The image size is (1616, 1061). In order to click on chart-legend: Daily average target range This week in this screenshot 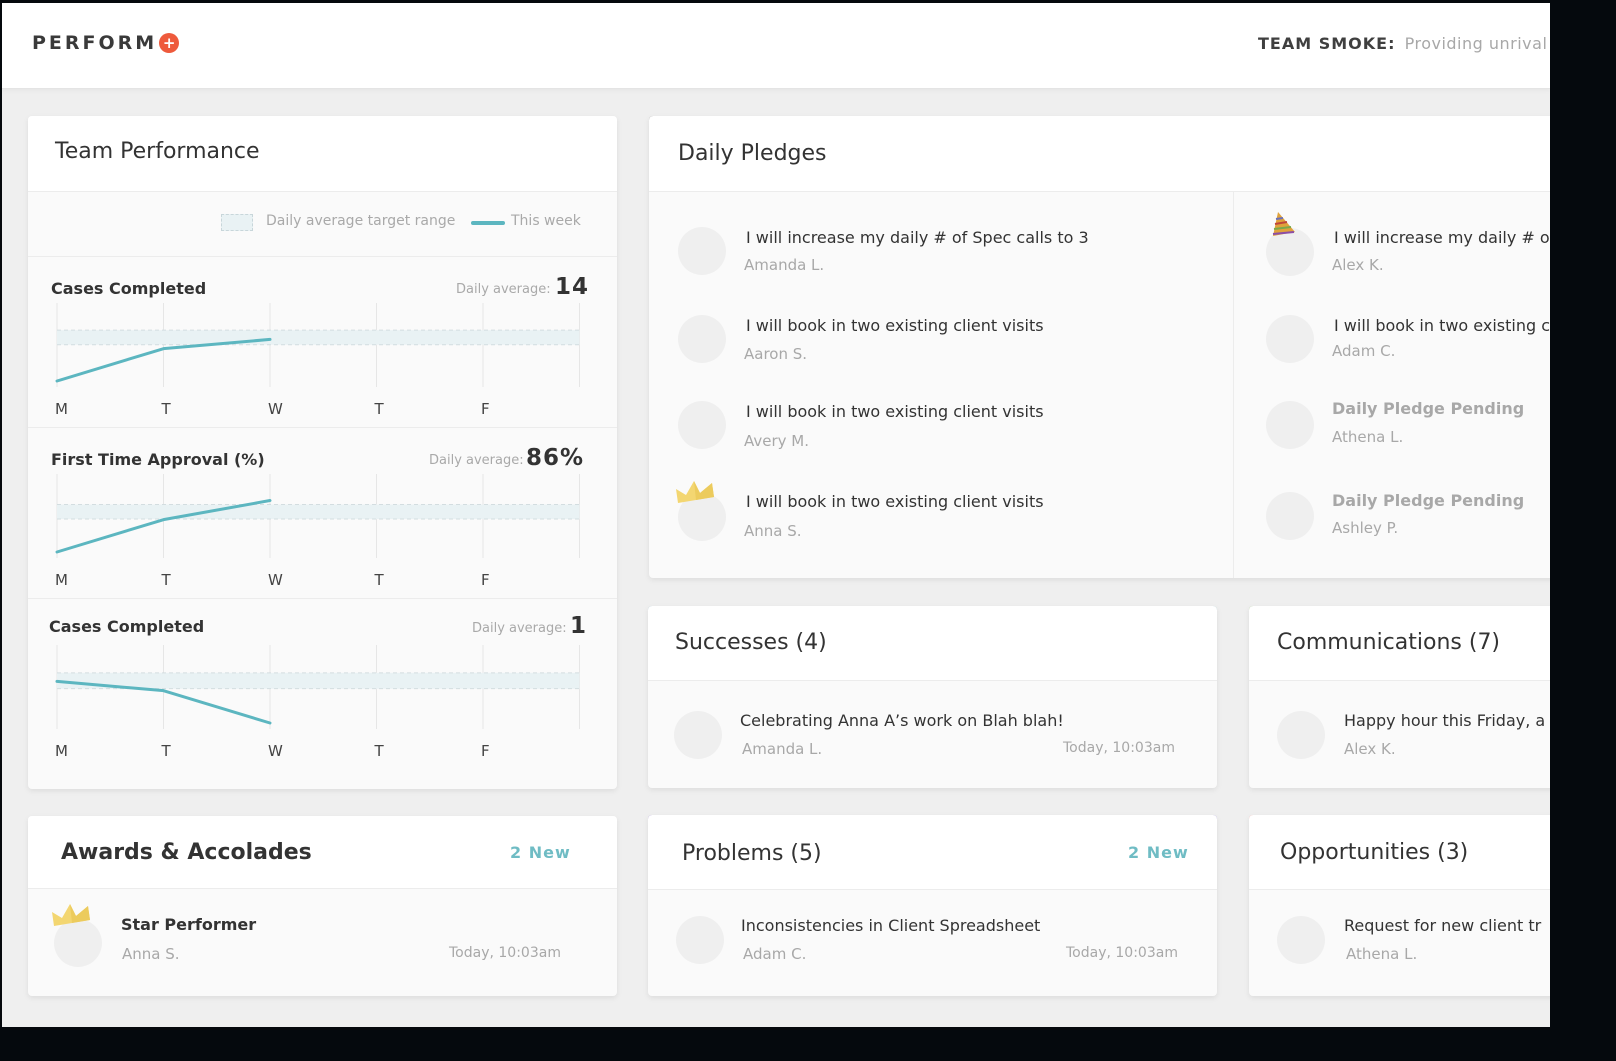, I will do `click(322, 224)`.